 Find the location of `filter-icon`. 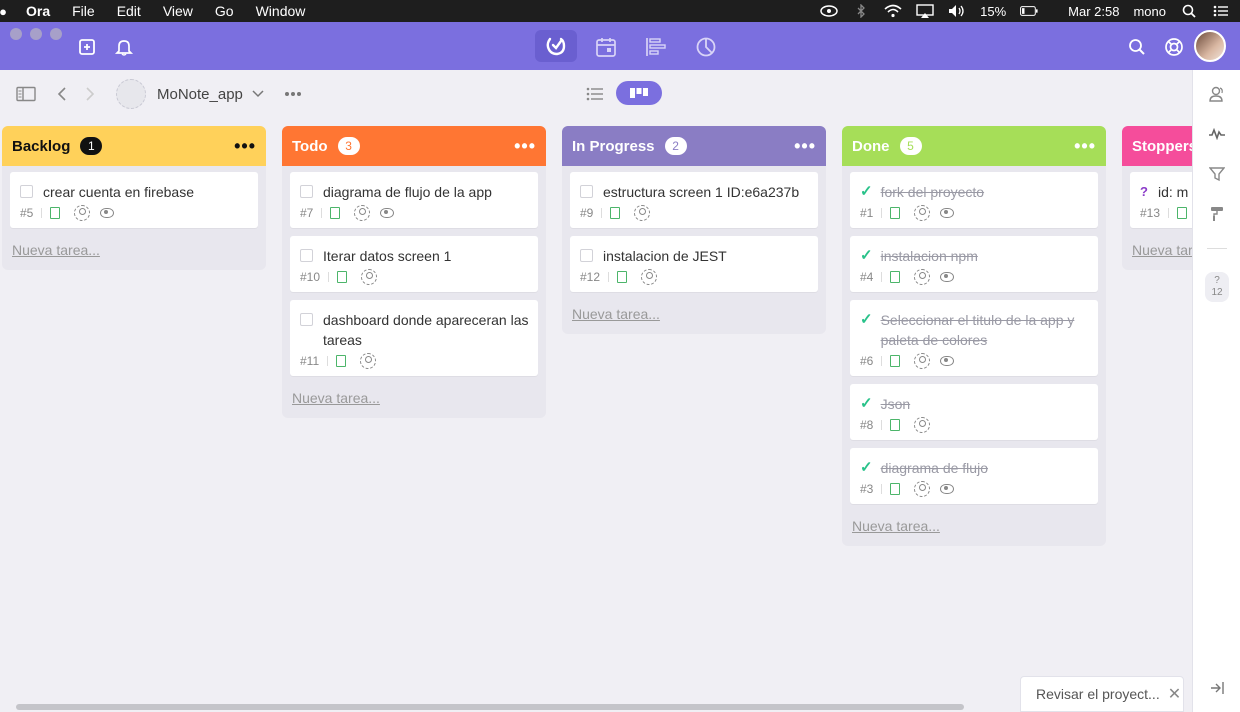

filter-icon is located at coordinates (1217, 174).